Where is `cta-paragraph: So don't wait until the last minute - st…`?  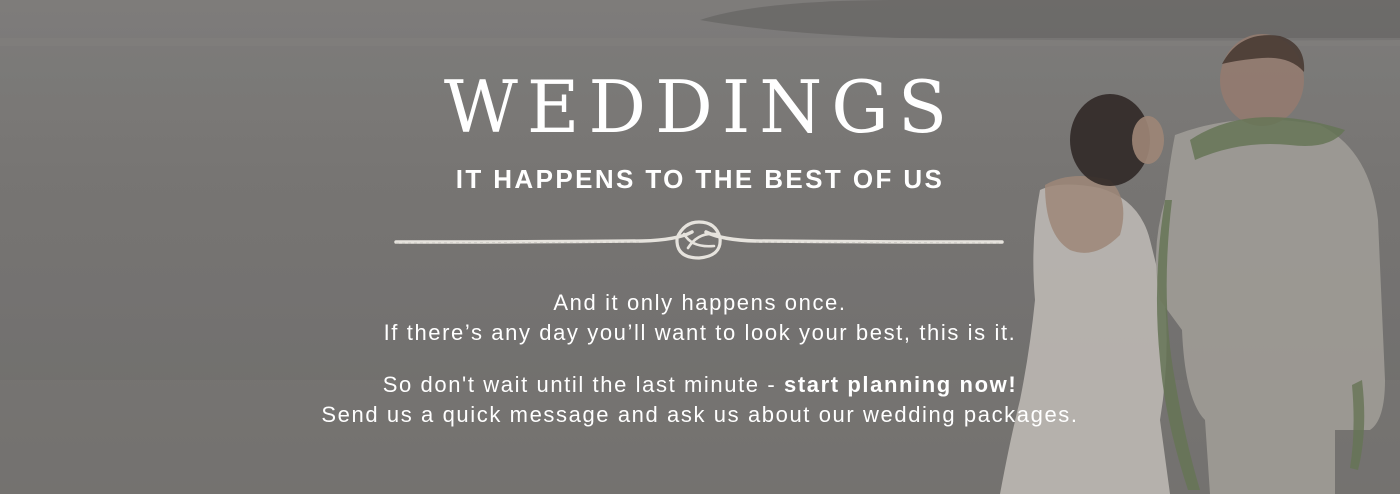 cta-paragraph: So don't wait until the last minute - st… is located at coordinates (700, 400).